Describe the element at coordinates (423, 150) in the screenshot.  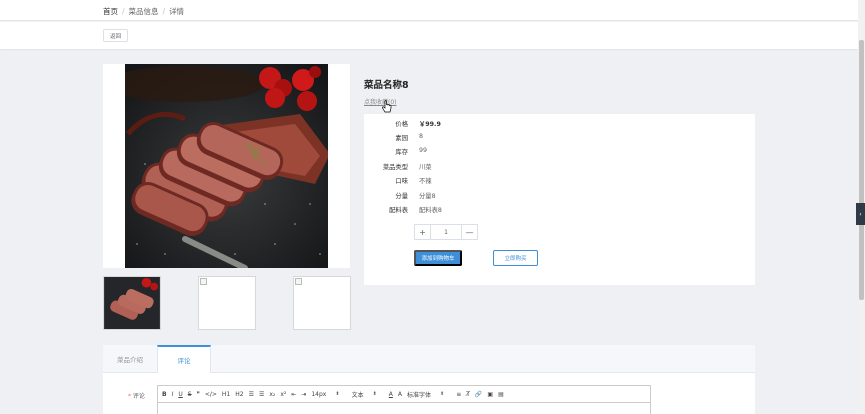
I see `info-value: 99` at that location.